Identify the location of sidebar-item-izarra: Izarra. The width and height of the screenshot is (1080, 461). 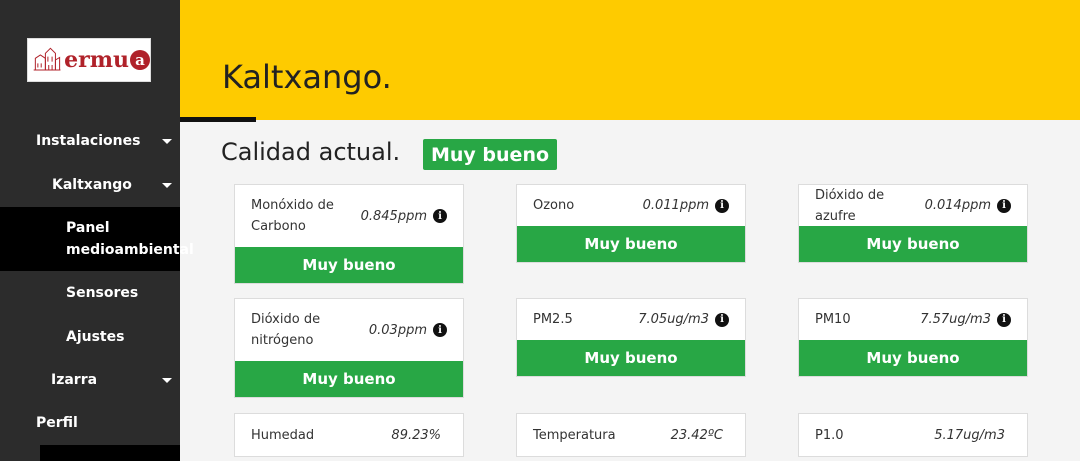
(90, 380).